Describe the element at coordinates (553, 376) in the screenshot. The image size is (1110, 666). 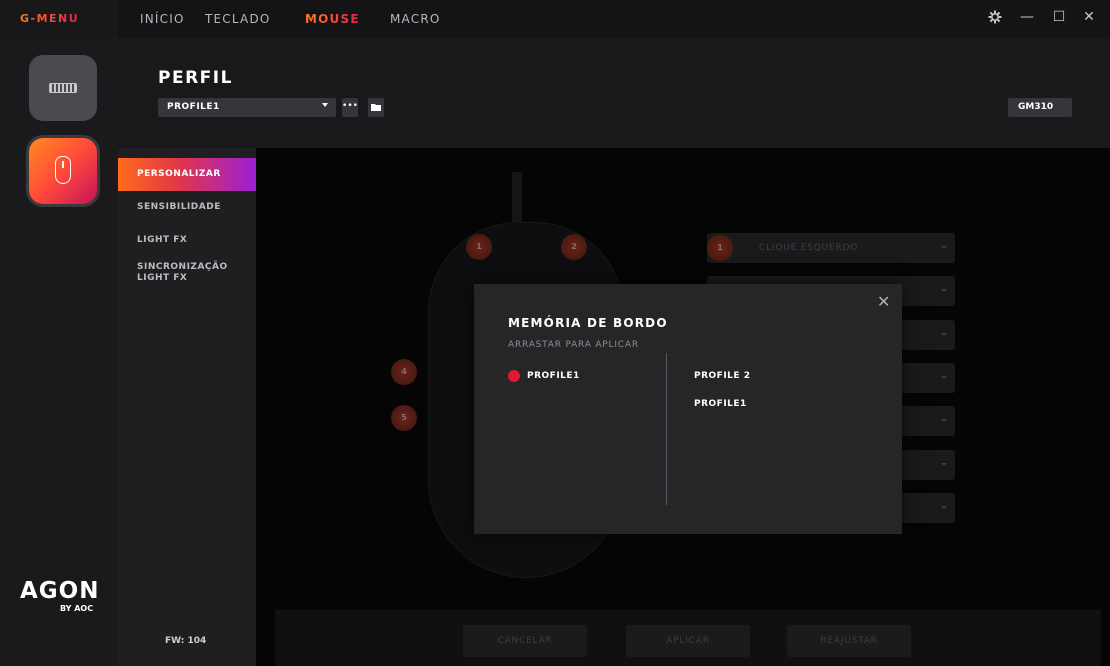
I see `onboard-profile-slot: PROFILE1` at that location.